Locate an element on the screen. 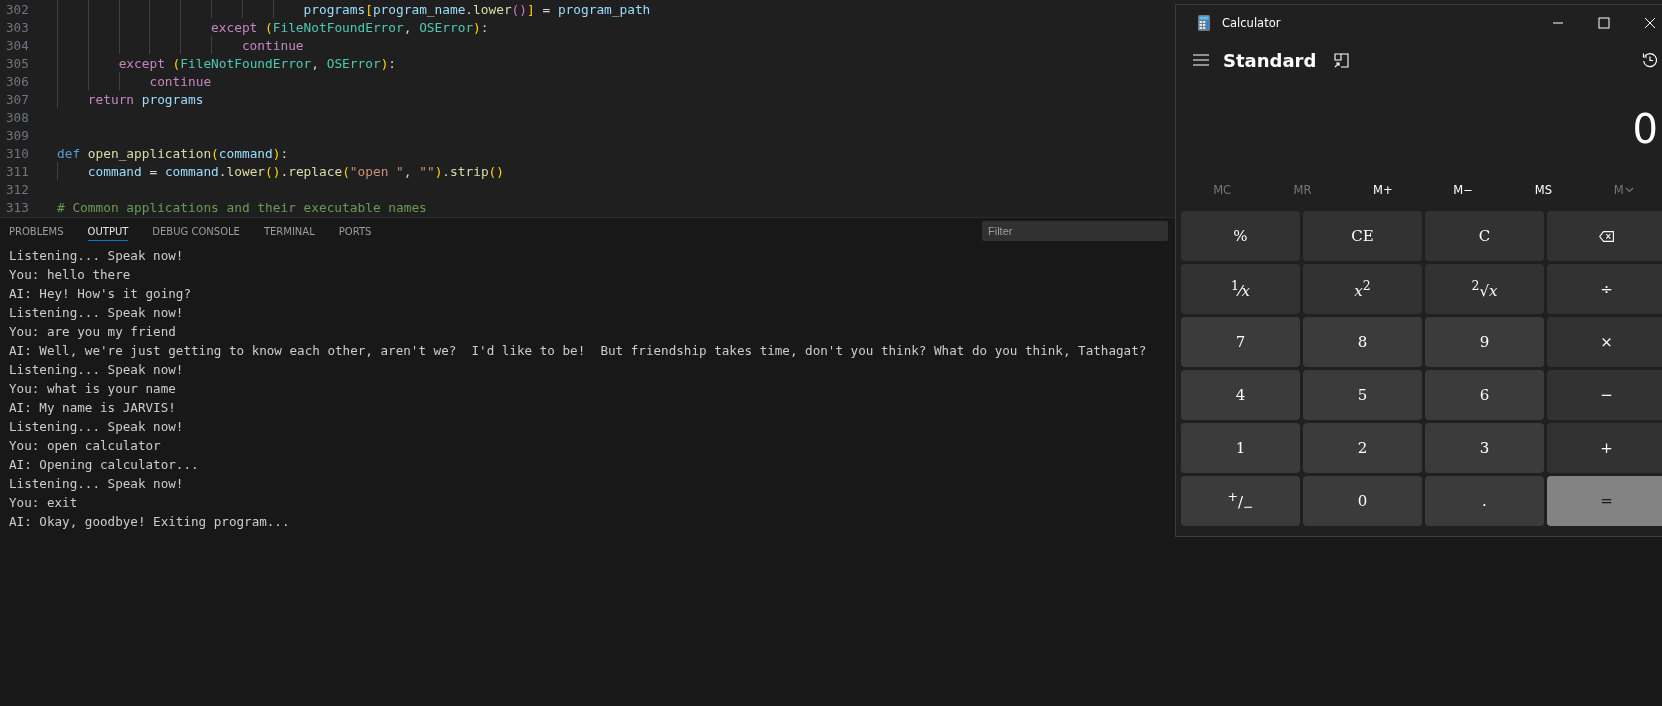  menu-icon is located at coordinates (1201, 60).